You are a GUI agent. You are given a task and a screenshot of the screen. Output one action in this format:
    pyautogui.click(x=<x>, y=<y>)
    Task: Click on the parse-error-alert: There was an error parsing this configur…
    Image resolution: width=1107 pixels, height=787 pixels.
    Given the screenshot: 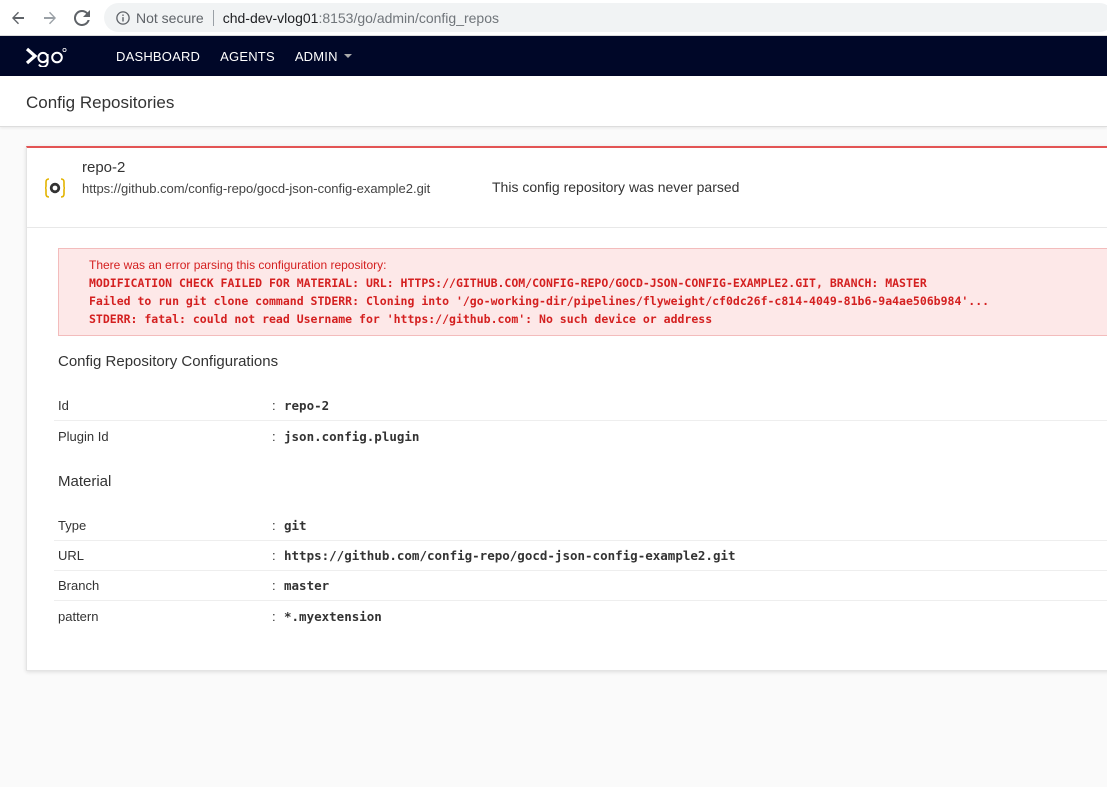 What is the action you would take?
    pyautogui.click(x=582, y=292)
    